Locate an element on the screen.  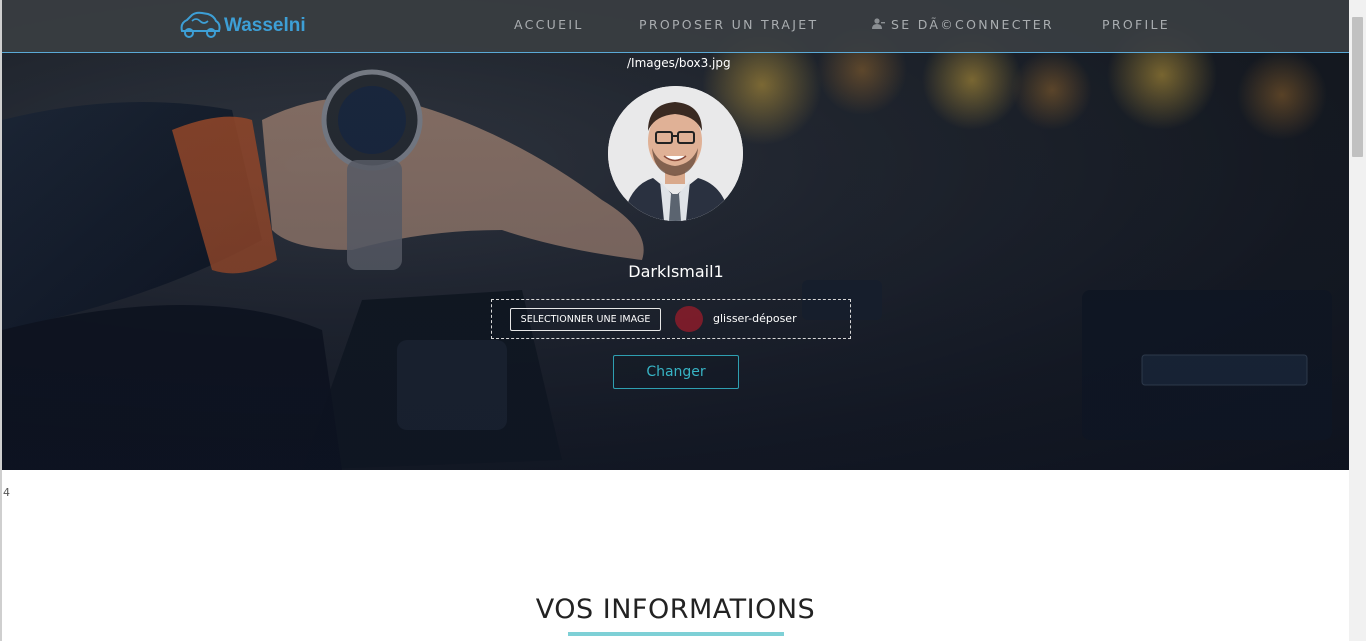
left-edge is located at coordinates (1, 320).